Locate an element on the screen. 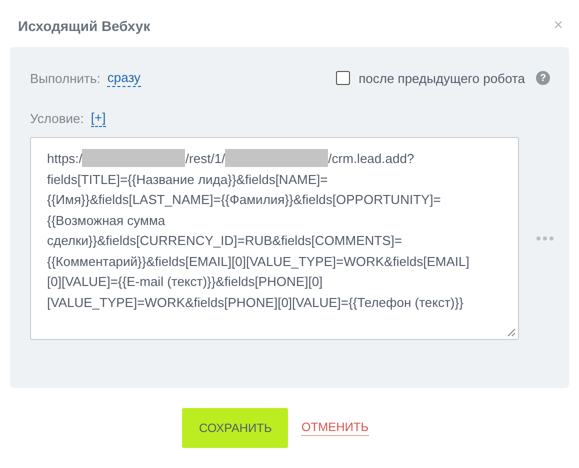  save-button: СОХРАНИТЬ is located at coordinates (235, 428).